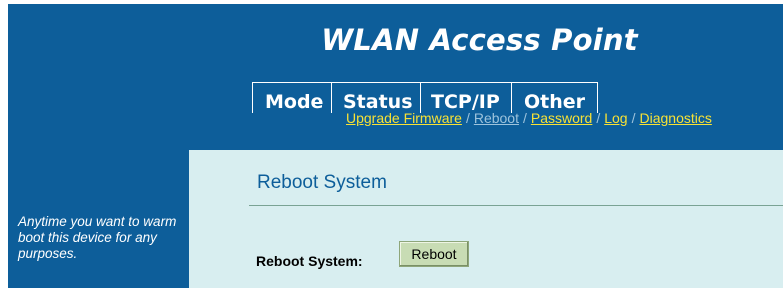 The image size is (783, 288). Describe the element at coordinates (479, 40) in the screenshot. I see `brand-title-text: WLAN Access Point` at that location.